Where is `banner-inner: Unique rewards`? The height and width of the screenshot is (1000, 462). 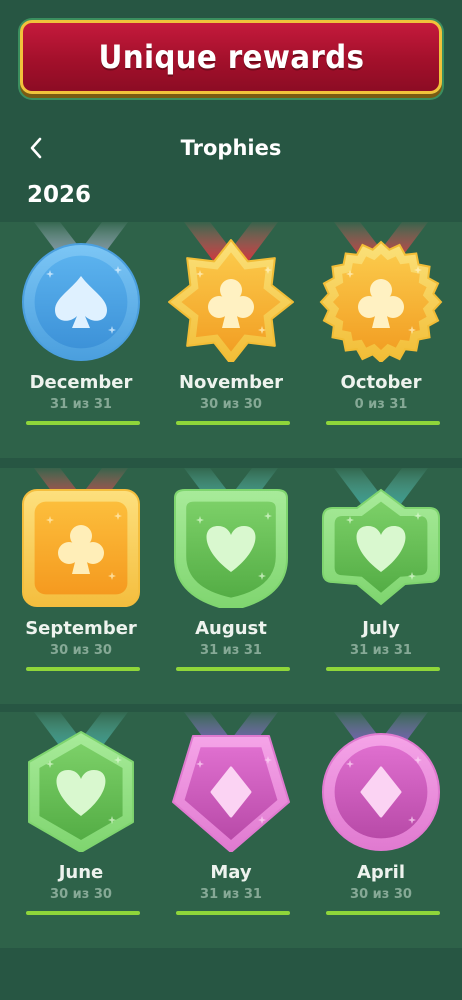 banner-inner: Unique rewards is located at coordinates (231, 57).